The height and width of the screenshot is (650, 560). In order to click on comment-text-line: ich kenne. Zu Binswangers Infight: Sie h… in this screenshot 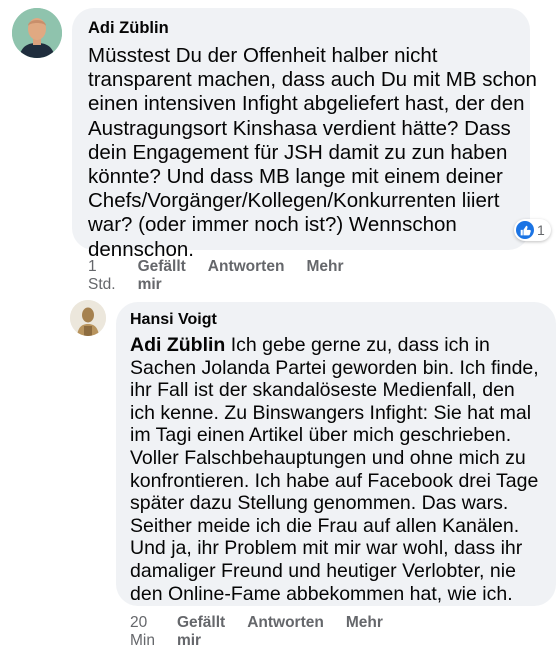, I will do `click(331, 412)`.